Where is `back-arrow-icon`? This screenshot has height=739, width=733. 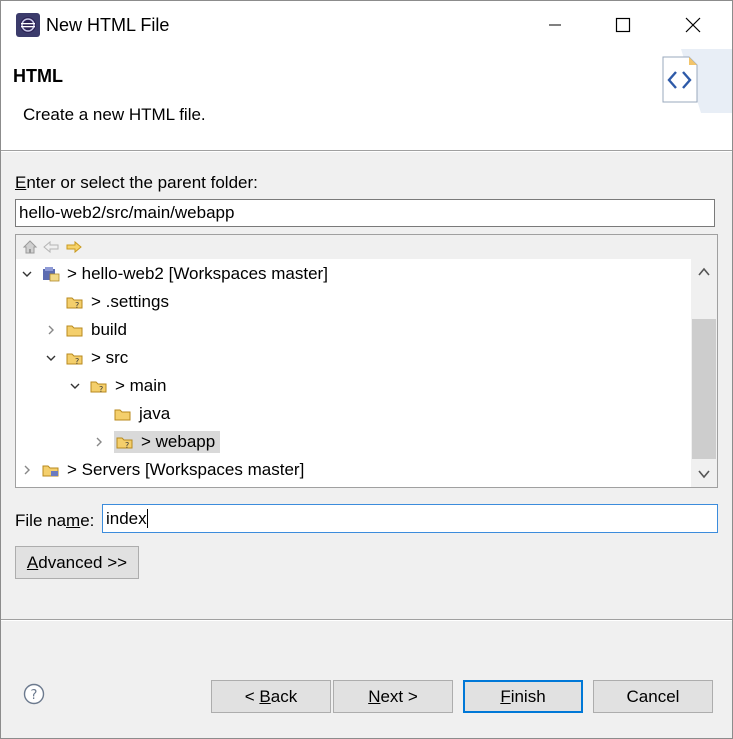
back-arrow-icon is located at coordinates (51, 247).